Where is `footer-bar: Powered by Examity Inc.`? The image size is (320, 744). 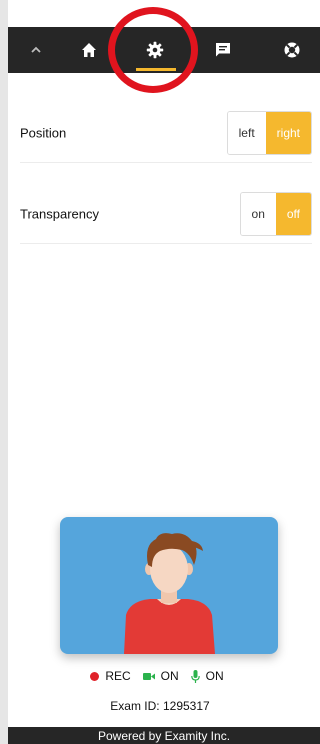
footer-bar: Powered by Examity Inc. is located at coordinates (164, 735).